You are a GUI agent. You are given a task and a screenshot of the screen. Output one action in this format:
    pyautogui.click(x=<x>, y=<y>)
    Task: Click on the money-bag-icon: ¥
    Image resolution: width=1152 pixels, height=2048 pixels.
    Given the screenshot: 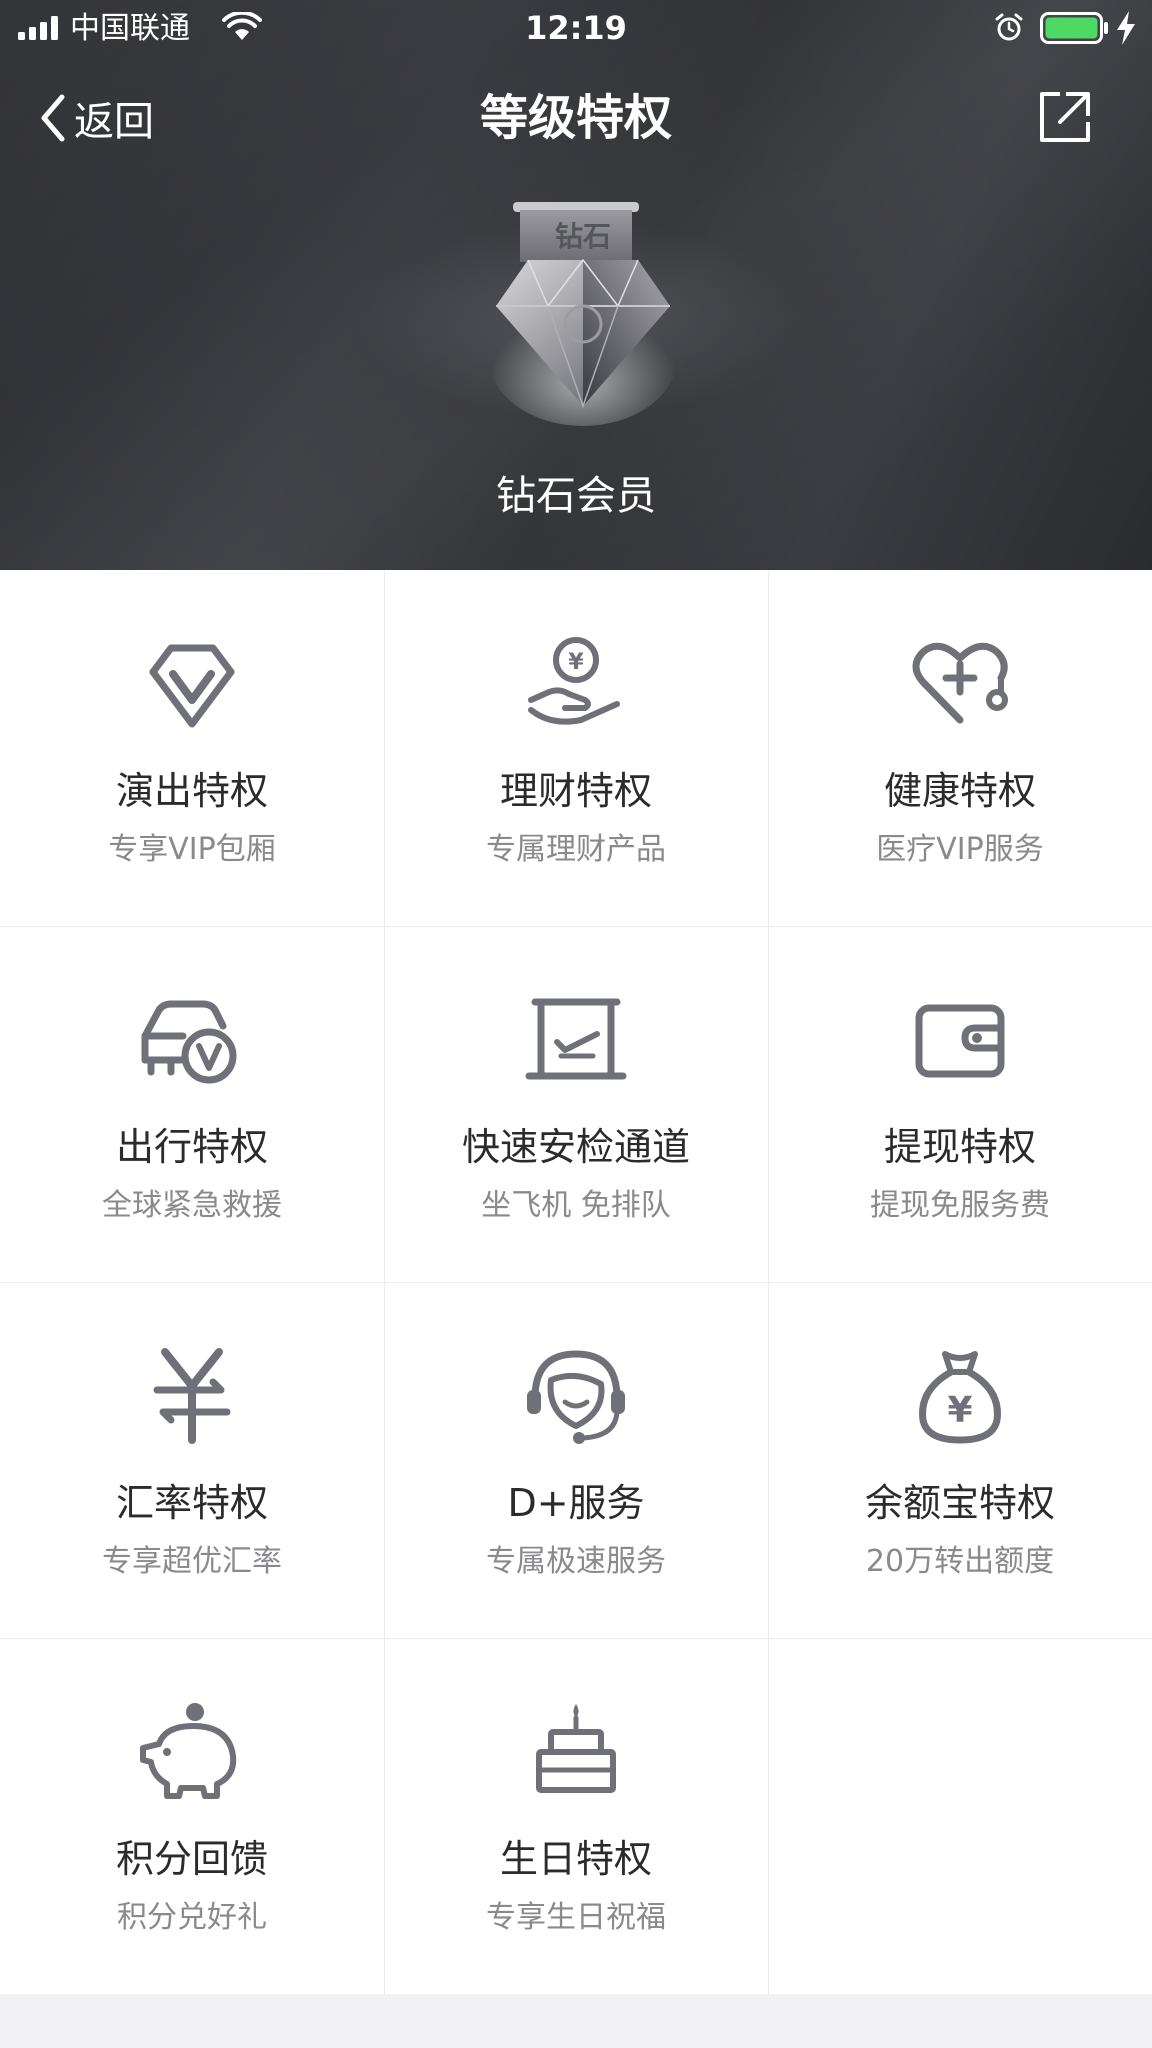 What is the action you would take?
    pyautogui.click(x=960, y=1397)
    